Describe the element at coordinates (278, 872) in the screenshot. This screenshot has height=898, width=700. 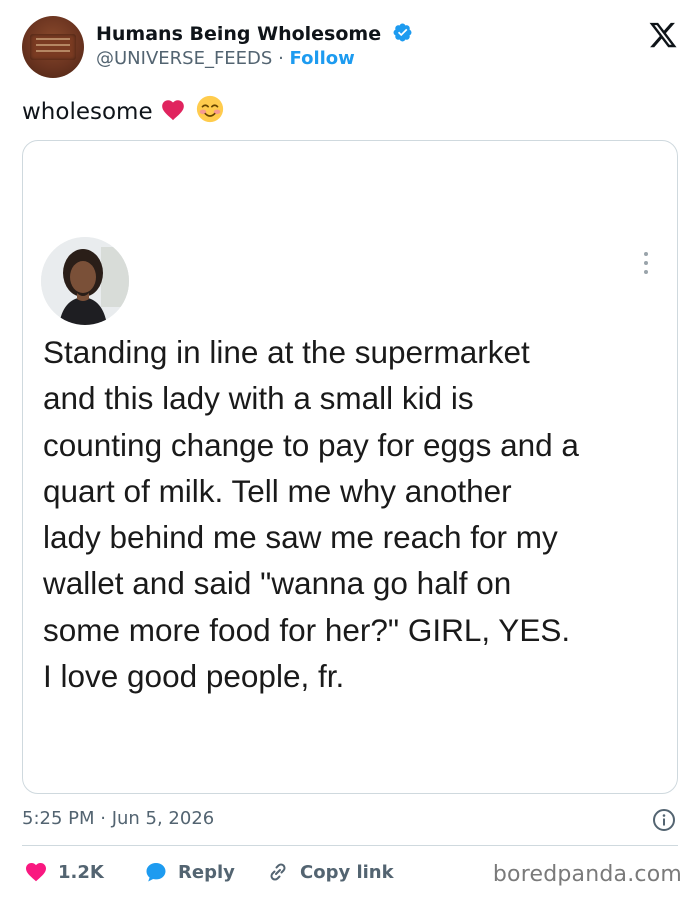
I see `link-icon` at that location.